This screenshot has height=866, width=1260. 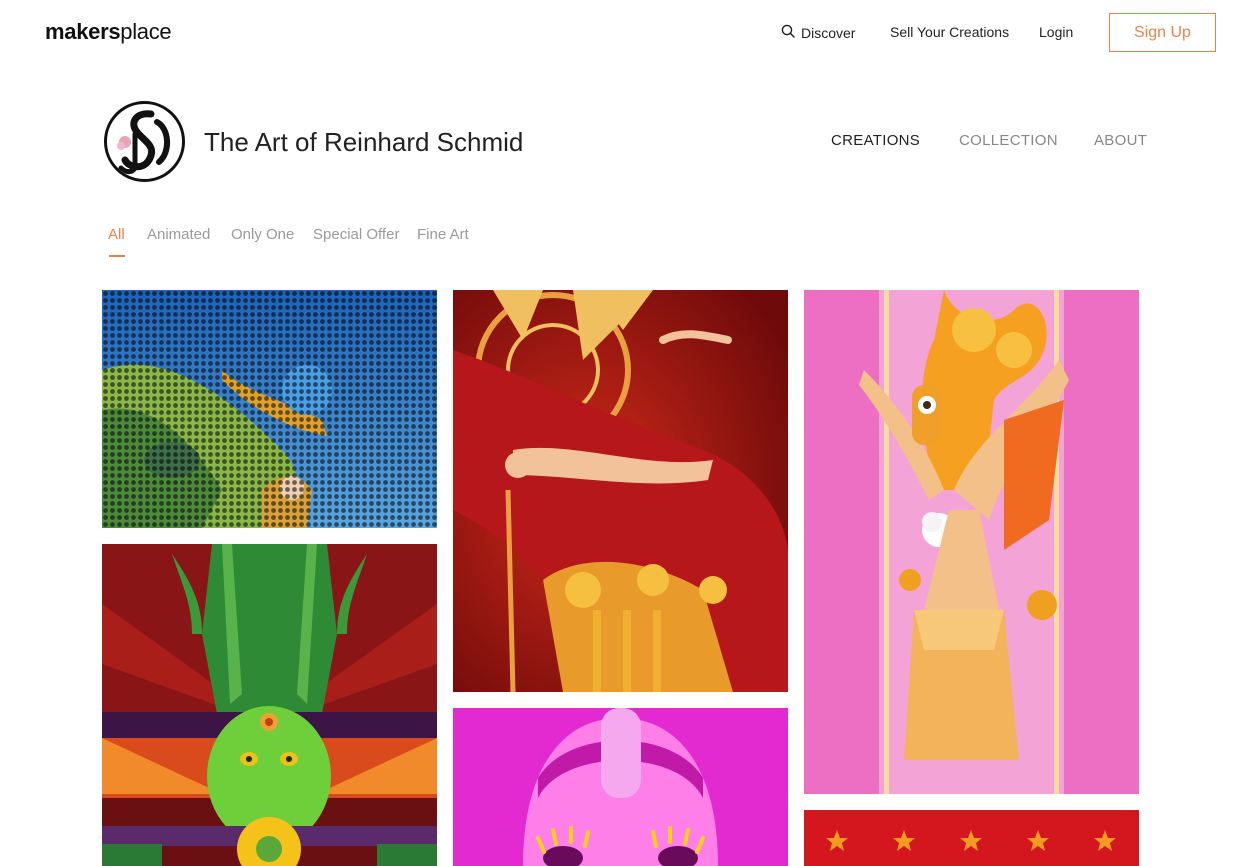 I want to click on tab-collection: COLLECTION, so click(x=1008, y=140).